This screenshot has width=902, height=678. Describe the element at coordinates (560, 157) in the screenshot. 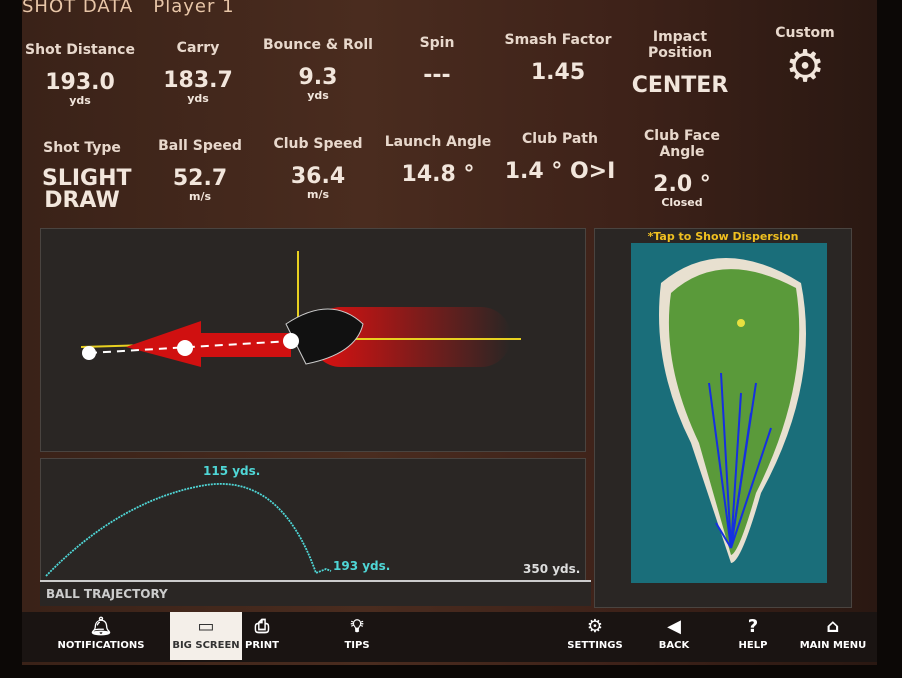

I see `stat-club-path: Club Path 1.4 ° O>I` at that location.